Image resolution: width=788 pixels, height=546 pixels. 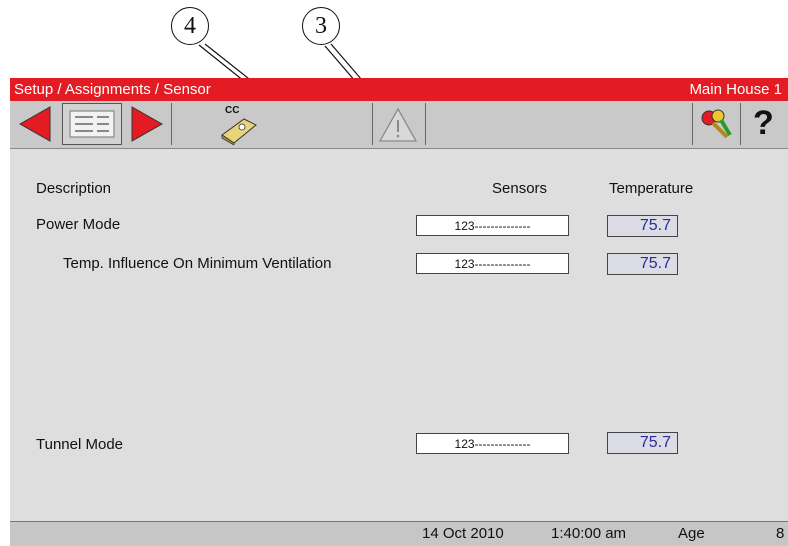 What do you see at coordinates (642, 226) in the screenshot?
I see `temperature-power-mode: 75.7` at bounding box center [642, 226].